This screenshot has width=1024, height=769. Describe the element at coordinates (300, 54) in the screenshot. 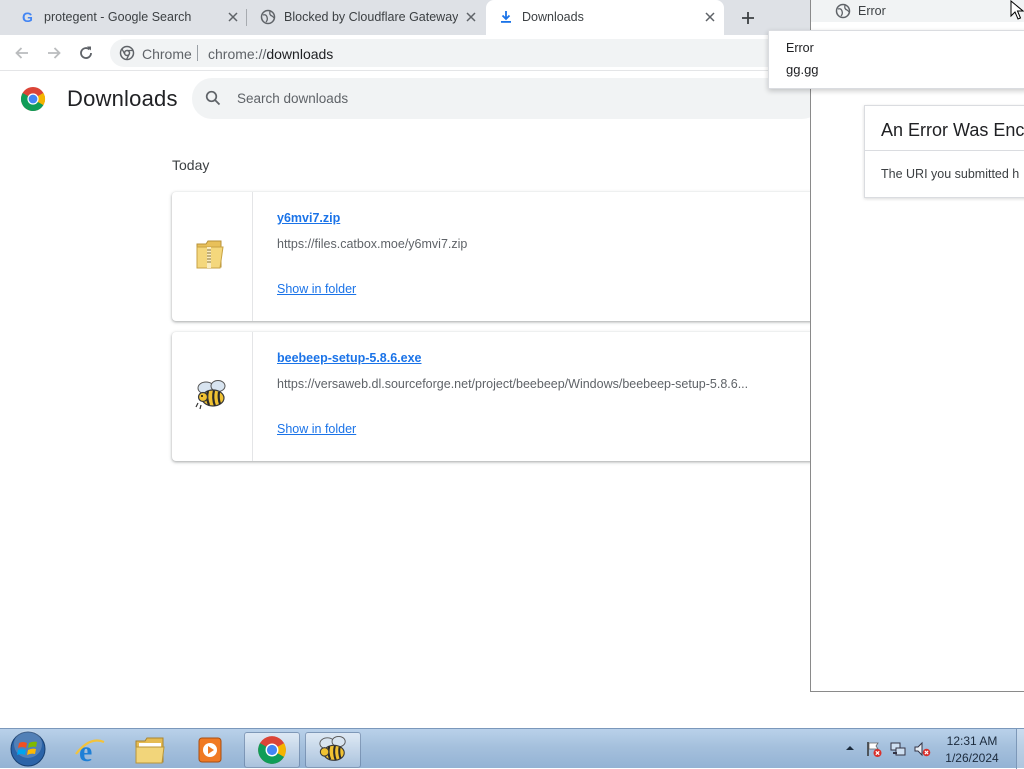

I see `url-host: downloads` at that location.